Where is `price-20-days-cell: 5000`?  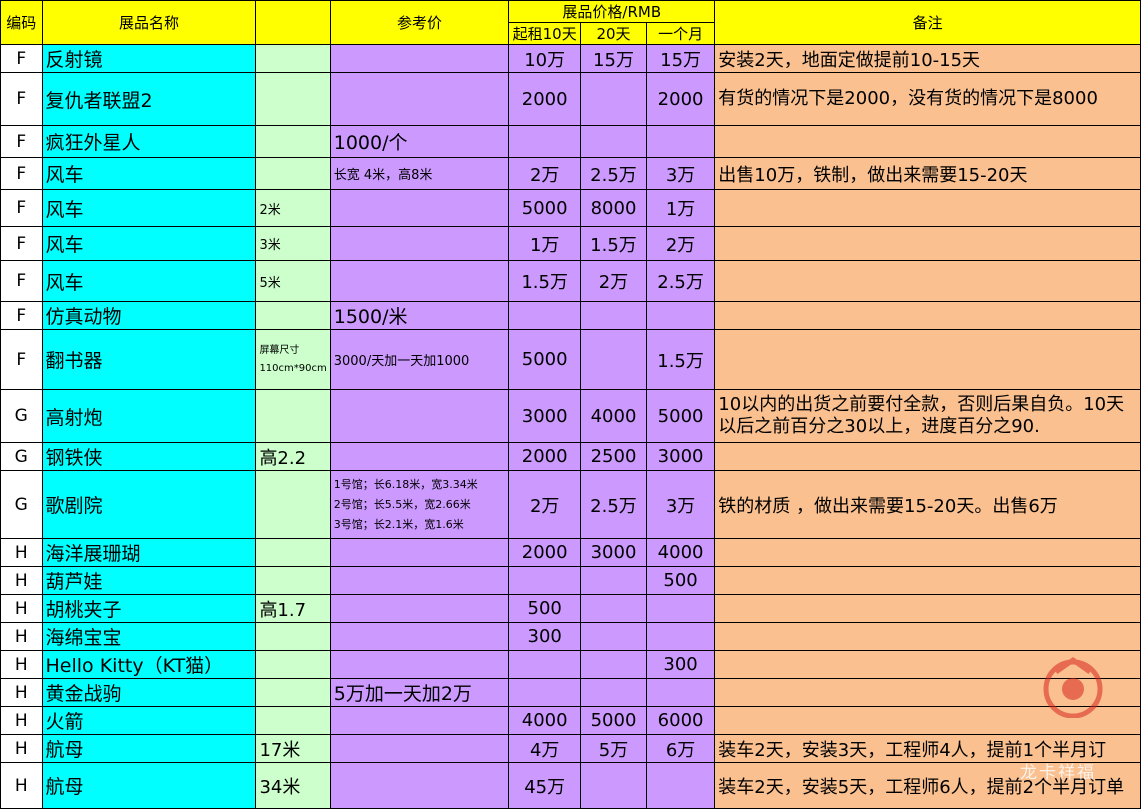
price-20-days-cell: 5000 is located at coordinates (613, 720).